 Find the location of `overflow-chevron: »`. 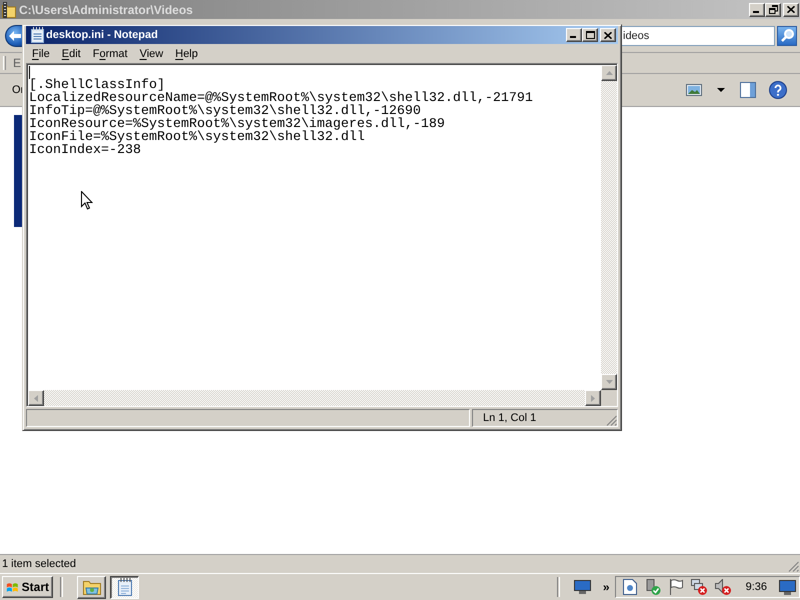

overflow-chevron: » is located at coordinates (606, 587).